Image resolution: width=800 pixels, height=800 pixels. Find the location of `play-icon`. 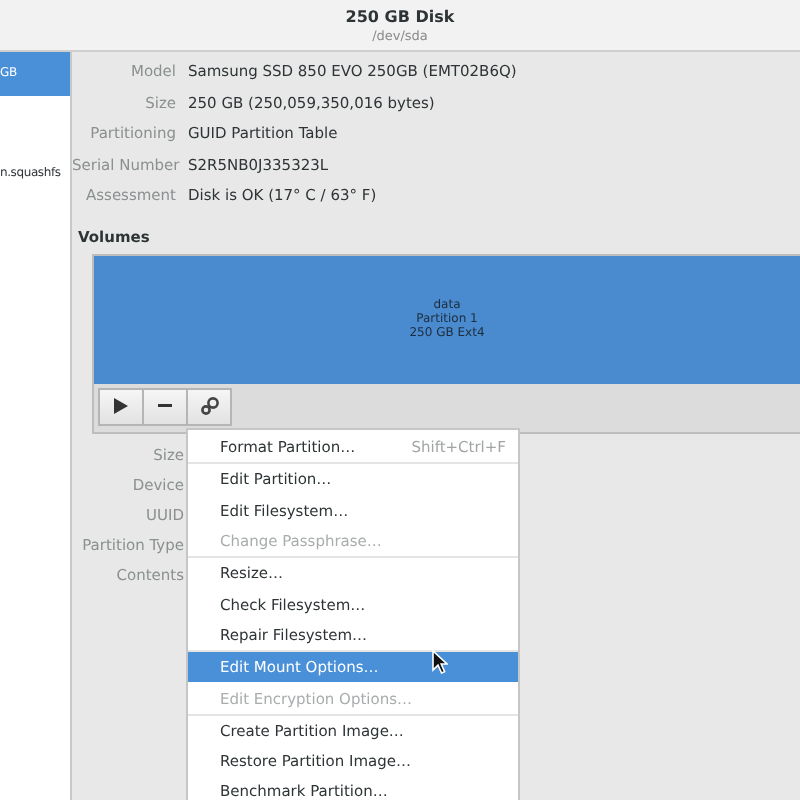

play-icon is located at coordinates (121, 406).